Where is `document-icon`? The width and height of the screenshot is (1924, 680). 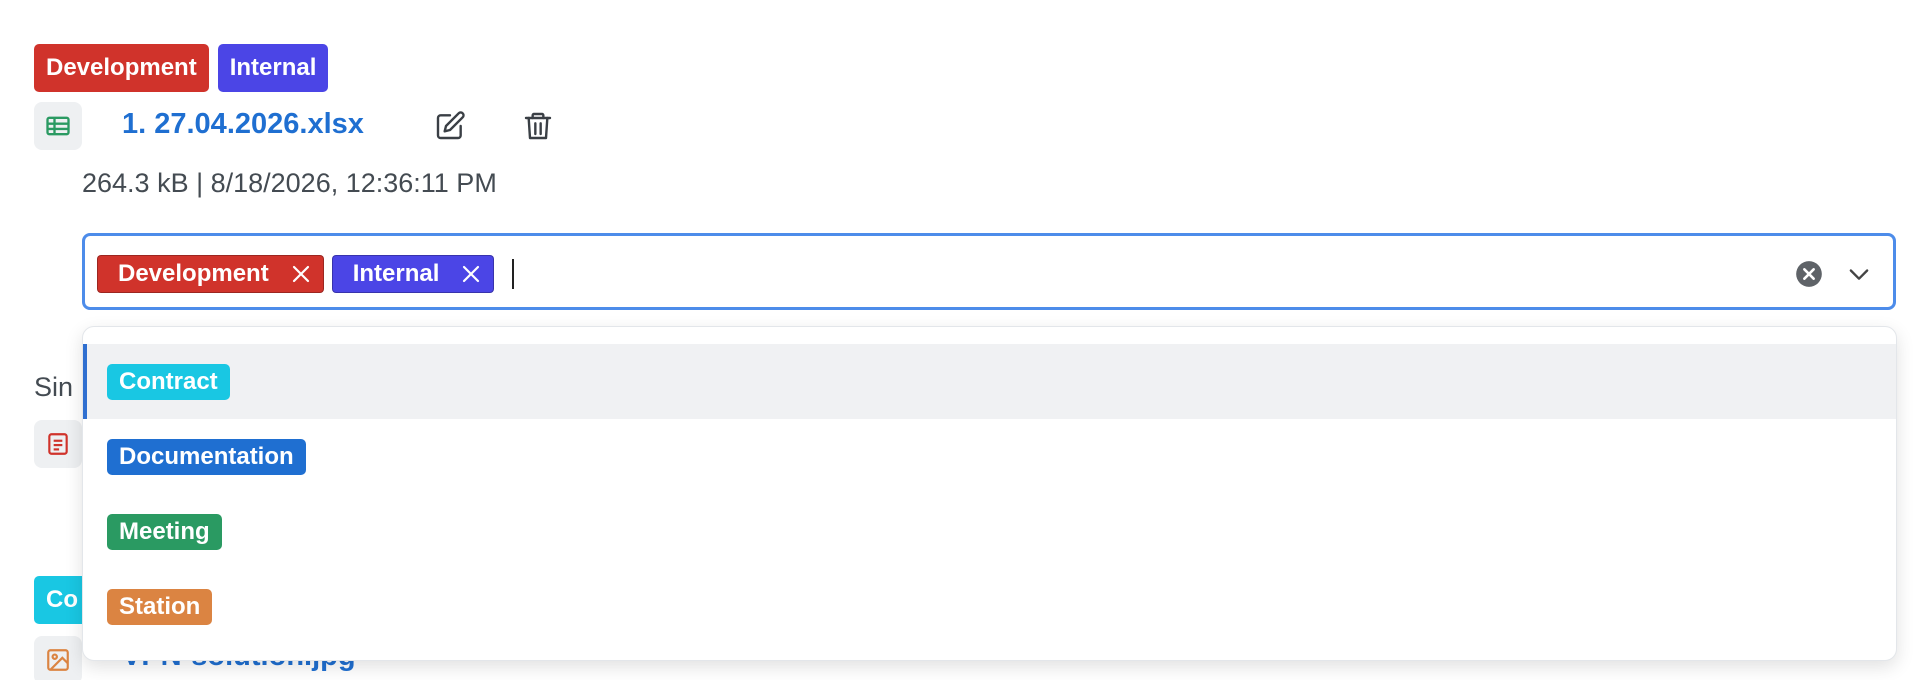 document-icon is located at coordinates (58, 444).